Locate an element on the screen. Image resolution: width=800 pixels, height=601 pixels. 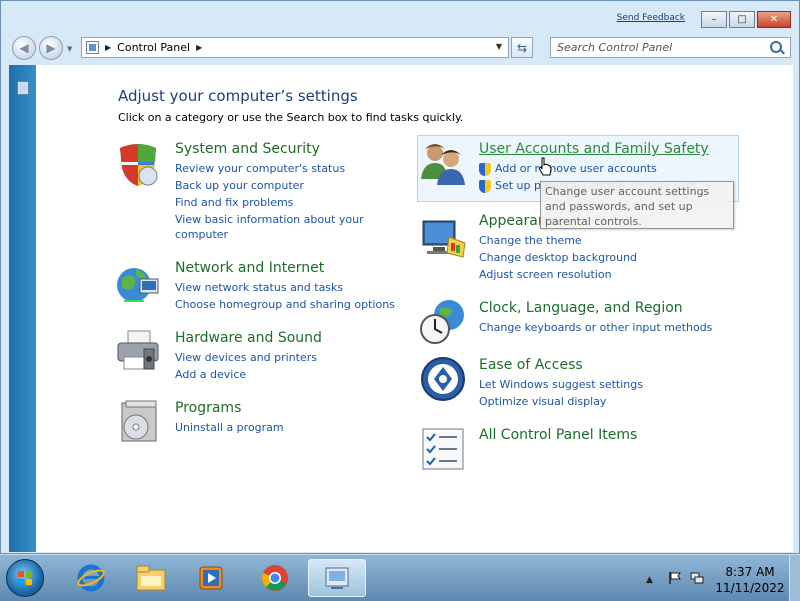
window-controls: – □ ✕ is located at coordinates (745, 19).